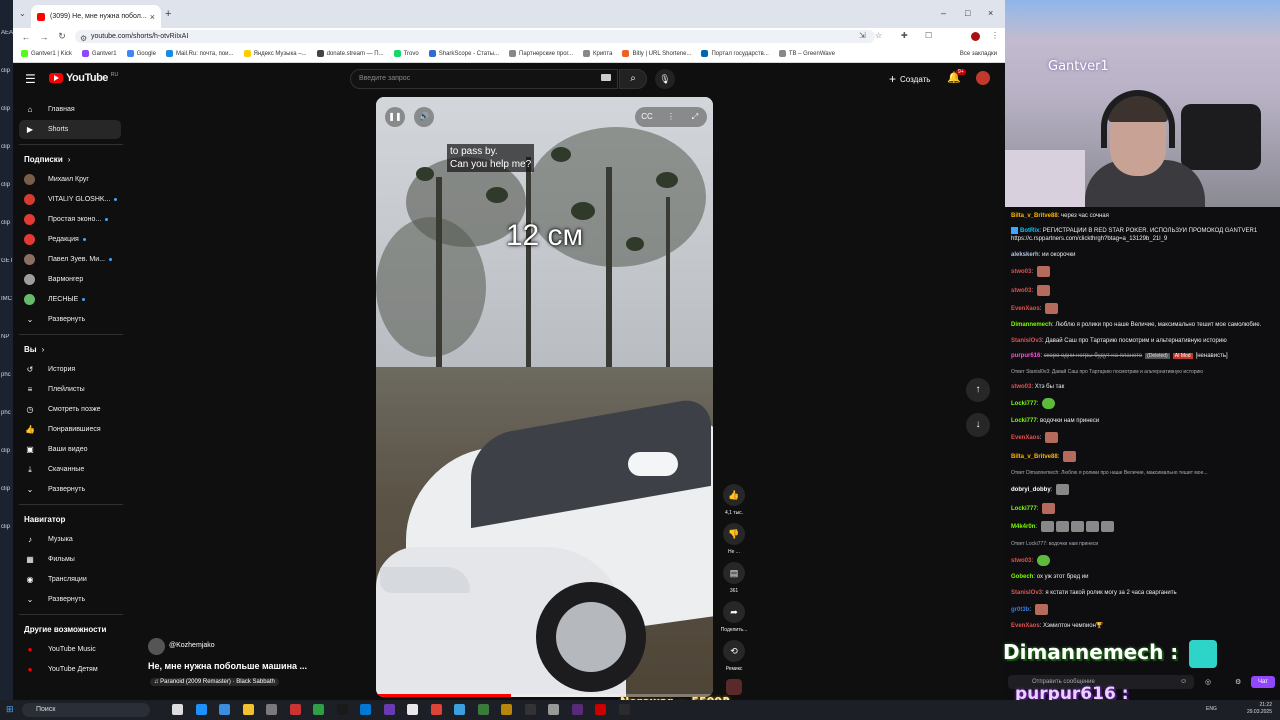 The height and width of the screenshot is (720, 1280). What do you see at coordinates (70, 669) in the screenshot?
I see `sidebar-item: ● YouTube Детям` at bounding box center [70, 669].